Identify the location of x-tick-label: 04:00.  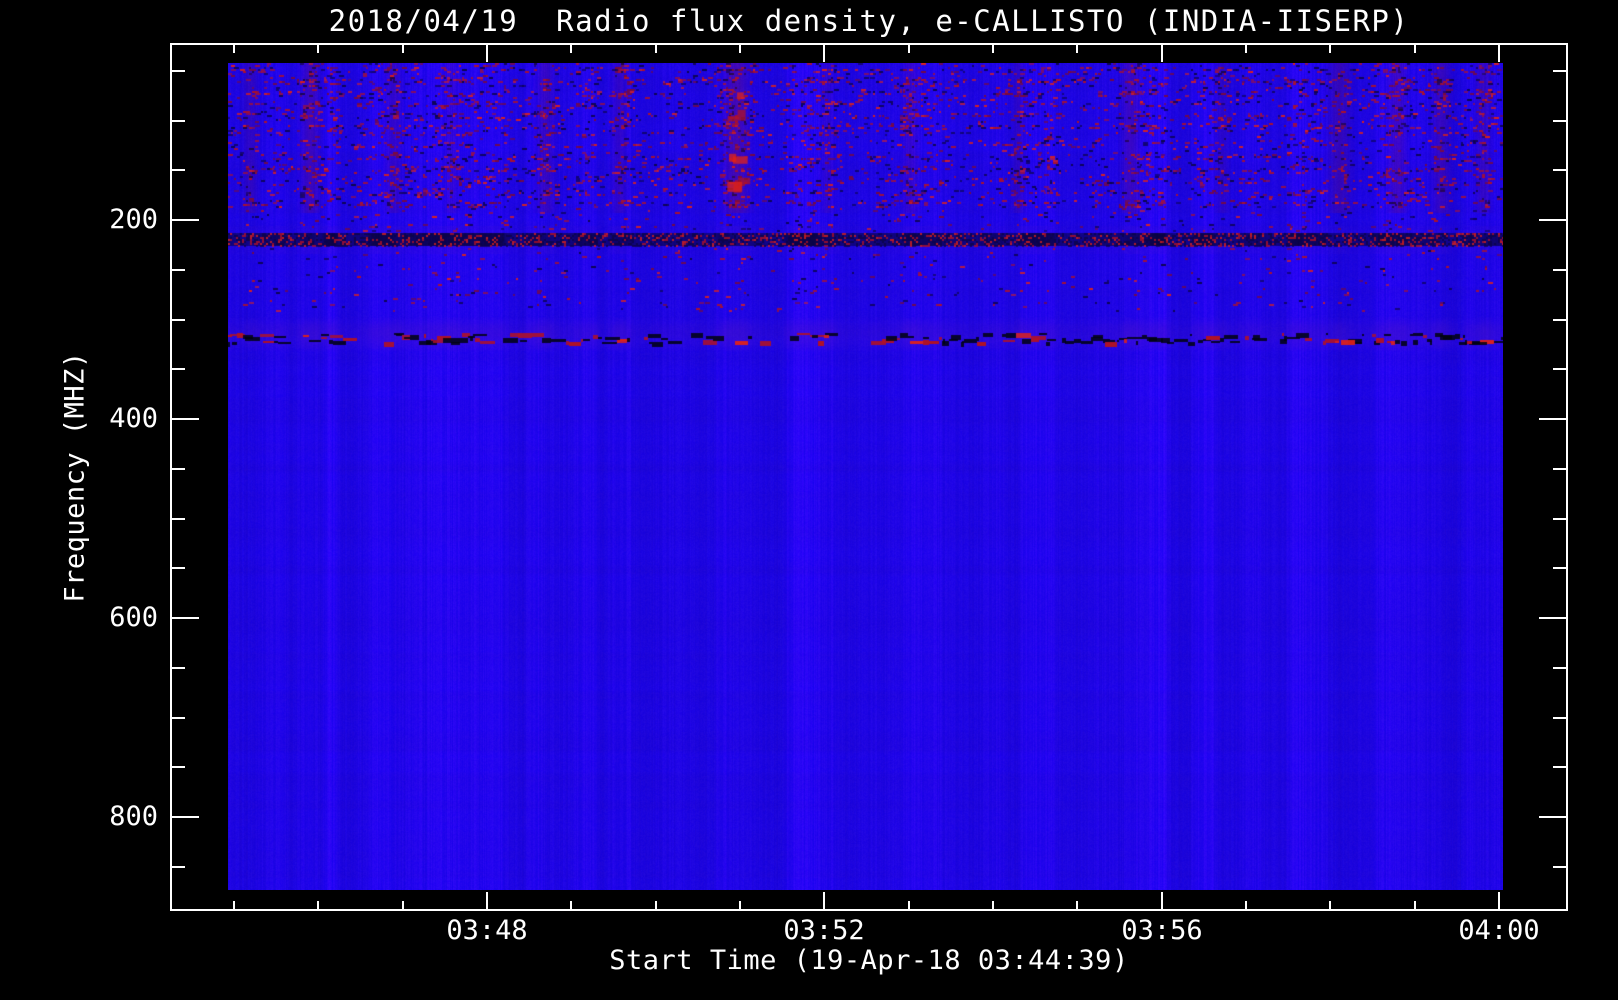
(1499, 930).